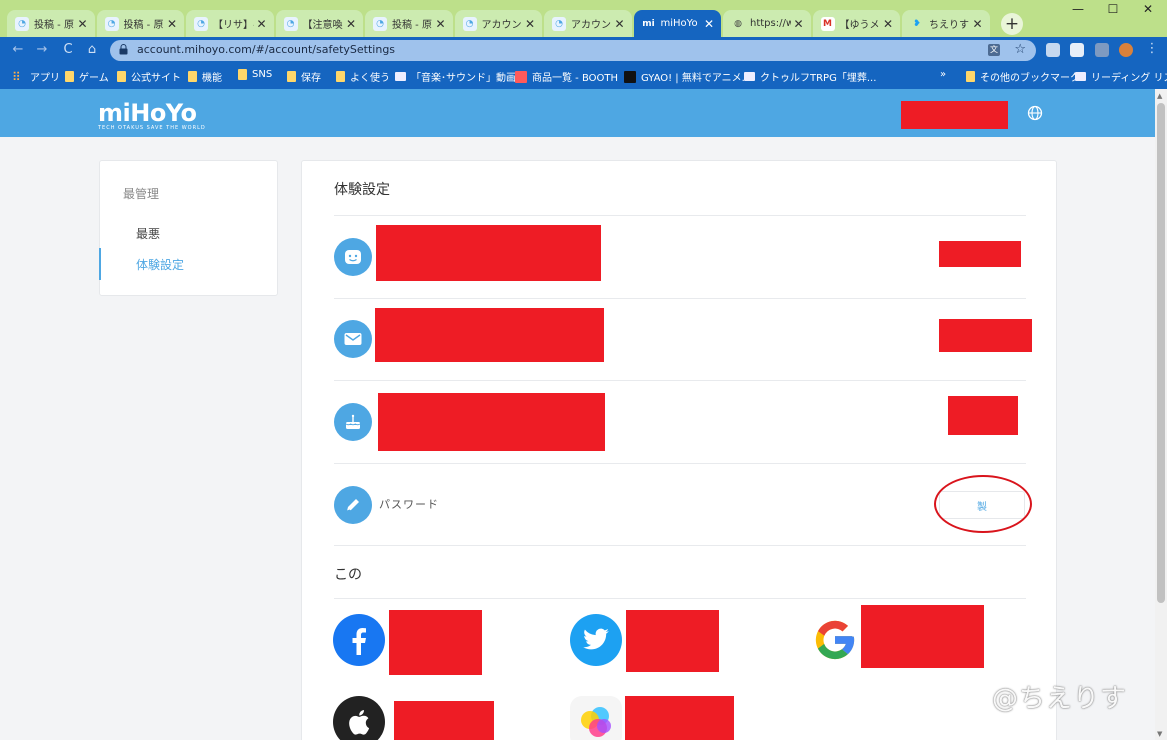  What do you see at coordinates (767, 23) in the screenshot?
I see `browser-tab: ◍ https://w ✕` at bounding box center [767, 23].